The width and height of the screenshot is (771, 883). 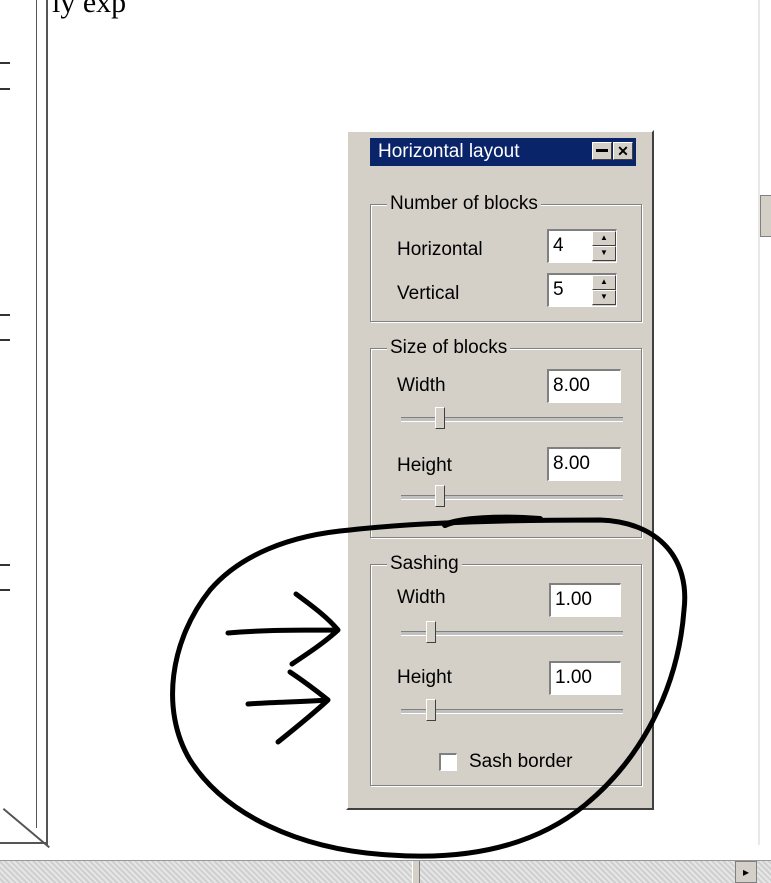 What do you see at coordinates (288, 707) in the screenshot?
I see `annotation-arrow-lower` at bounding box center [288, 707].